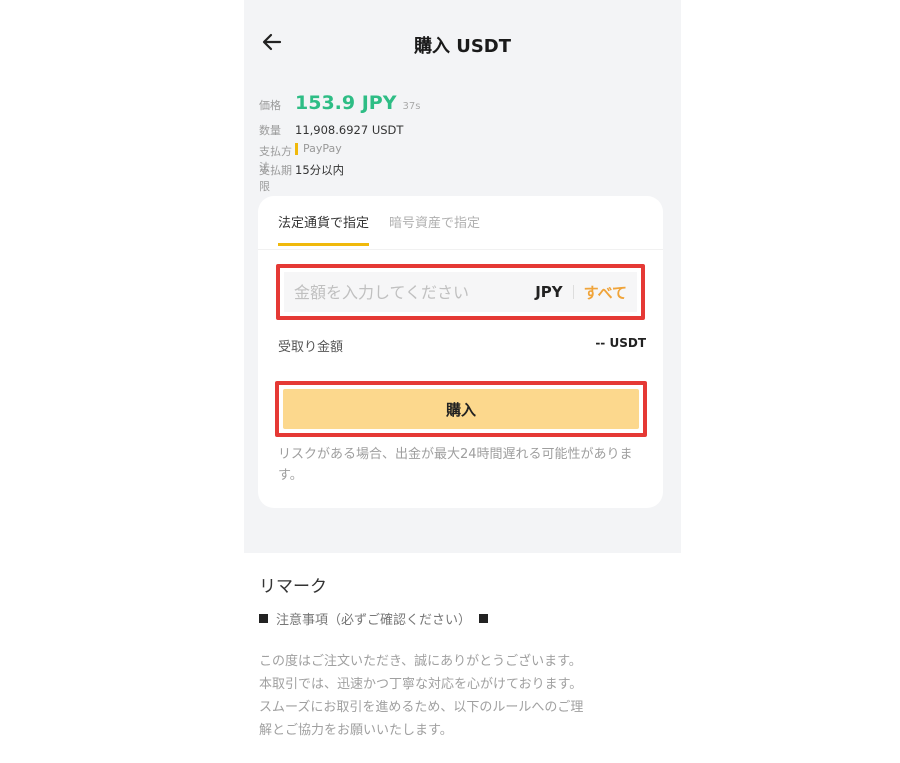 The height and width of the screenshot is (763, 900). Describe the element at coordinates (455, 465) in the screenshot. I see `risk-notice: リスクがある場合、出金が最大24時間遅れる可能性があります。` at that location.